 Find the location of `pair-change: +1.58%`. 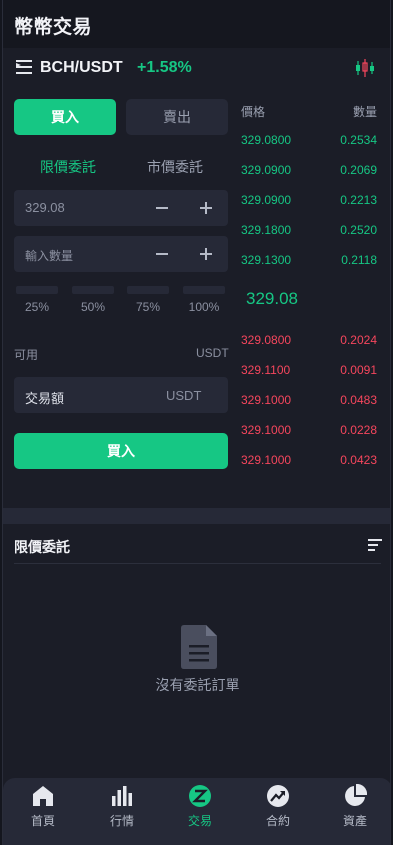

pair-change: +1.58% is located at coordinates (164, 67).